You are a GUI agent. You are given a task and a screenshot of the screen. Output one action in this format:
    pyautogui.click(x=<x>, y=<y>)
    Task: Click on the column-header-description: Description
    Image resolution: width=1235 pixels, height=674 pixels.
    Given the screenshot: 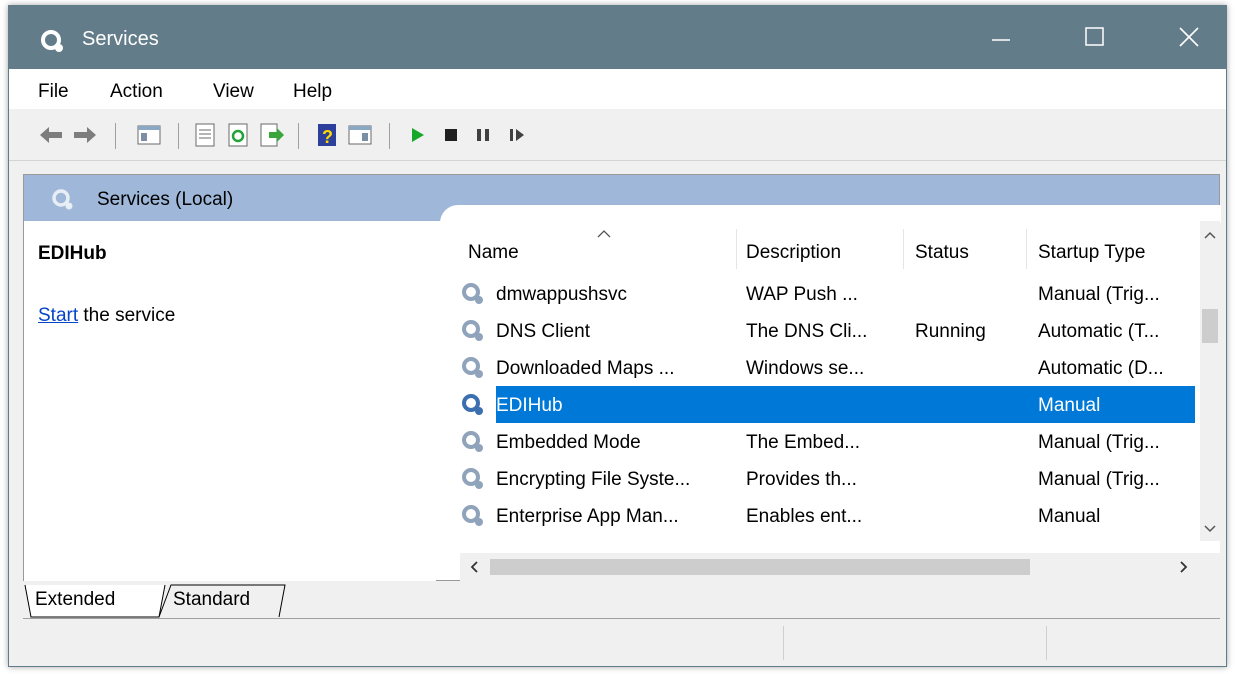 What is the action you would take?
    pyautogui.click(x=821, y=248)
    